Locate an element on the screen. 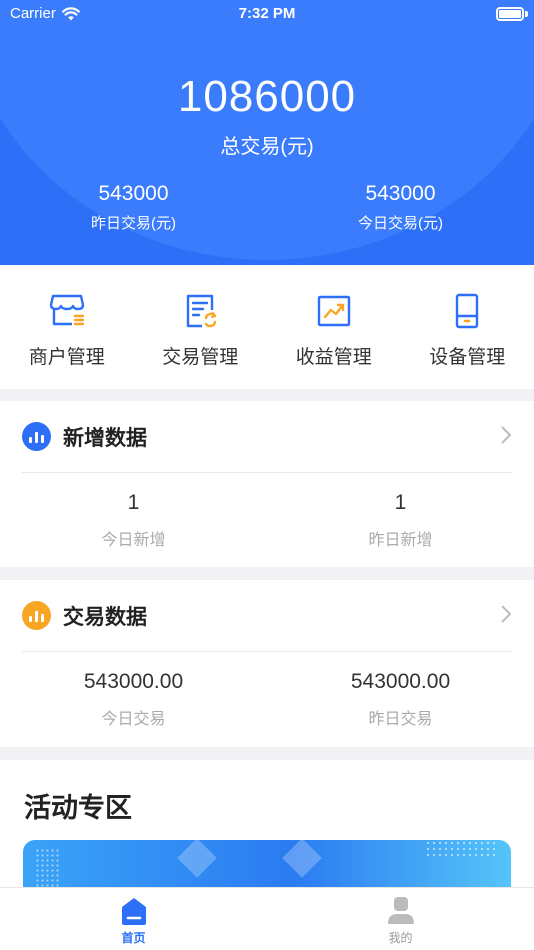 The height and width of the screenshot is (950, 534). tab-bar: 首页 我的 is located at coordinates (267, 918).